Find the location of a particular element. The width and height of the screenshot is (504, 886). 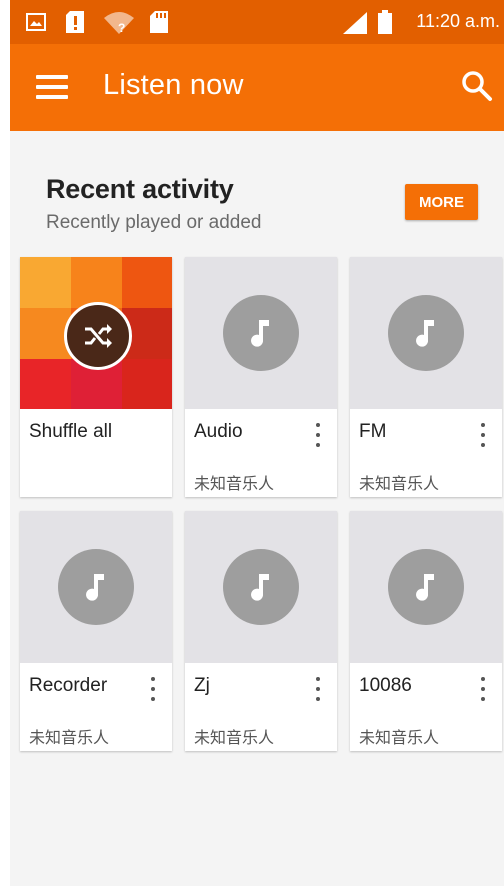

wifi-question-icon: ? is located at coordinates (119, 23).